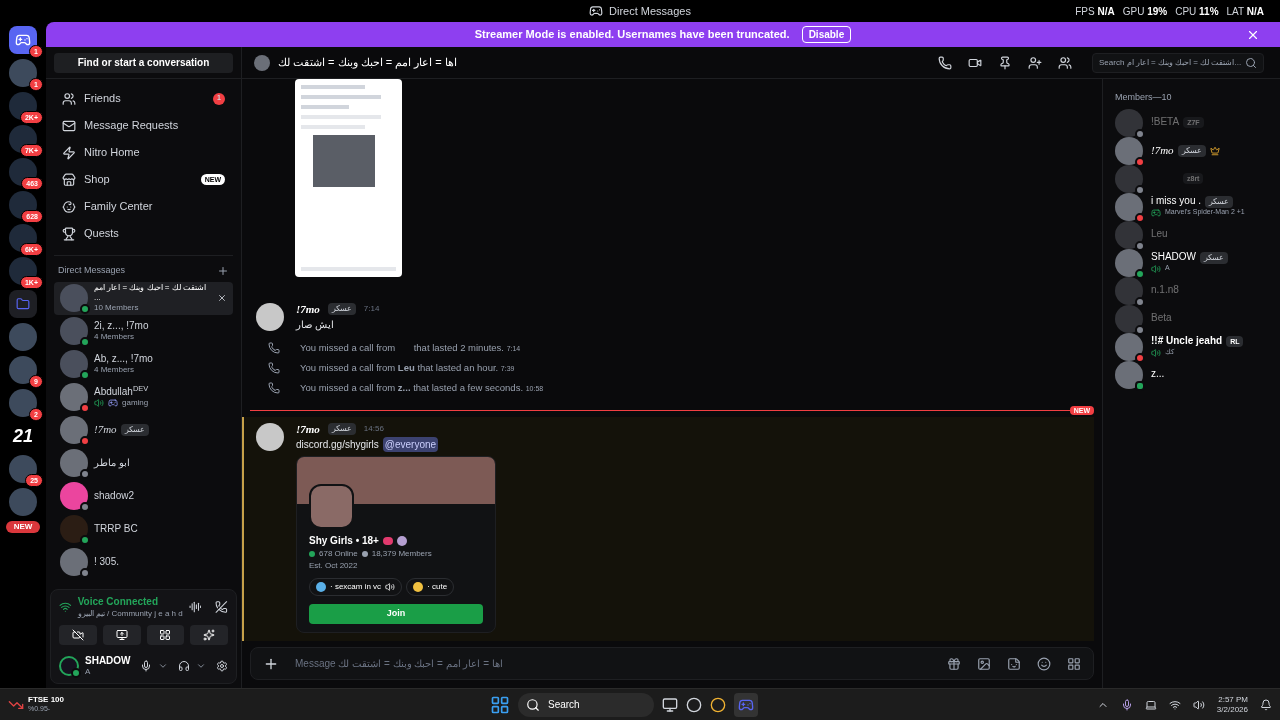  I want to click on timestamp: 7:14, so click(371, 309).